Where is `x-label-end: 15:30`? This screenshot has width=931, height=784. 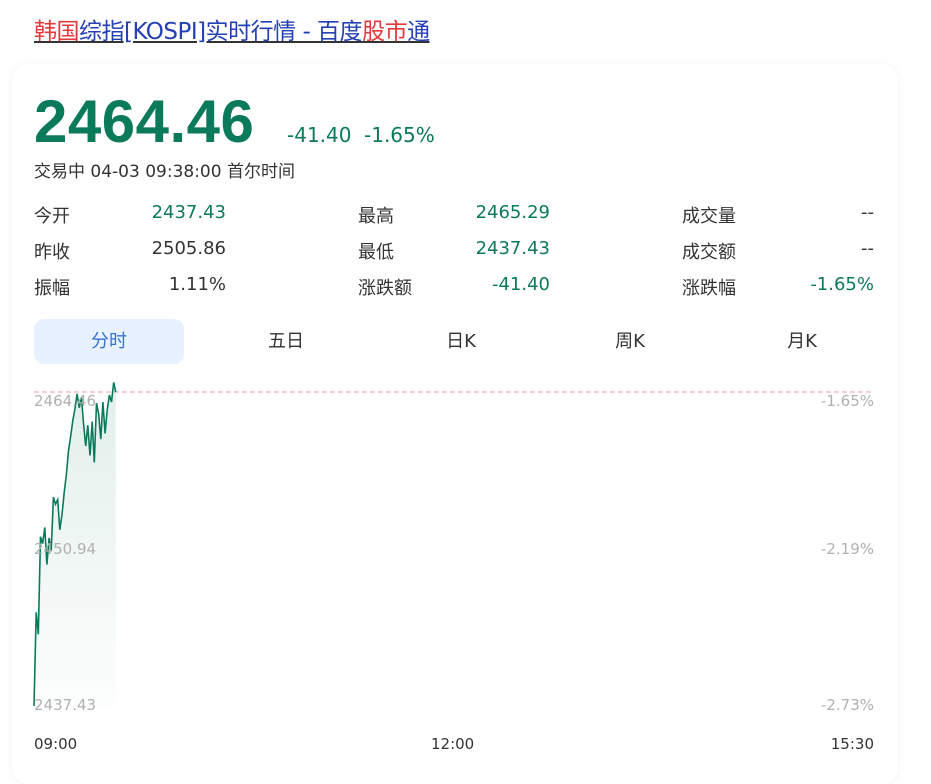 x-label-end: 15:30 is located at coordinates (852, 744).